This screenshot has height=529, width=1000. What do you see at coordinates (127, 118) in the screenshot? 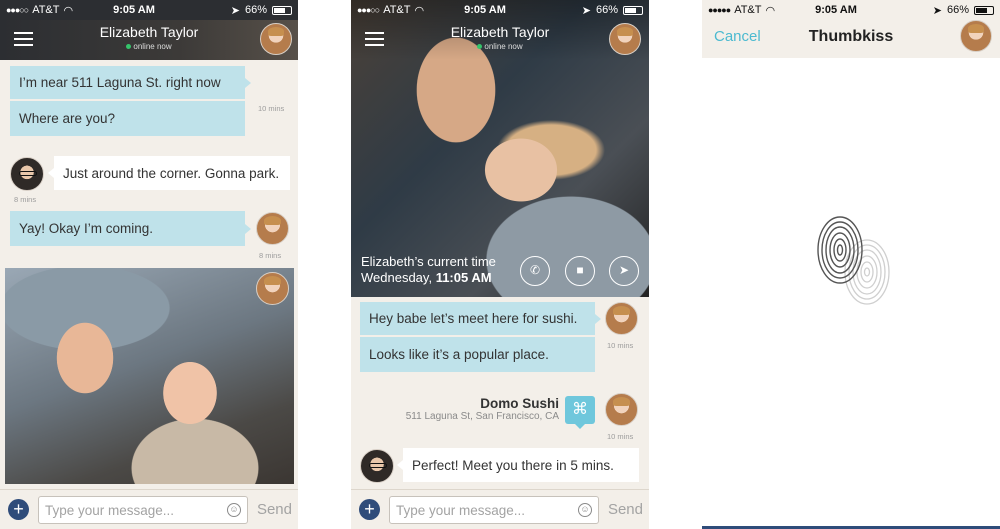
I see `message-bubble: Where are you?` at bounding box center [127, 118].